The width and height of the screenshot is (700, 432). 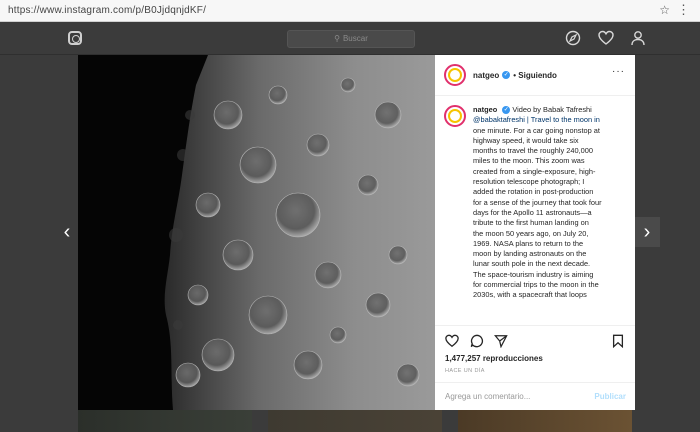 I want to click on post-header: natgeo ✓ • Siguiendo ···, so click(x=535, y=75).